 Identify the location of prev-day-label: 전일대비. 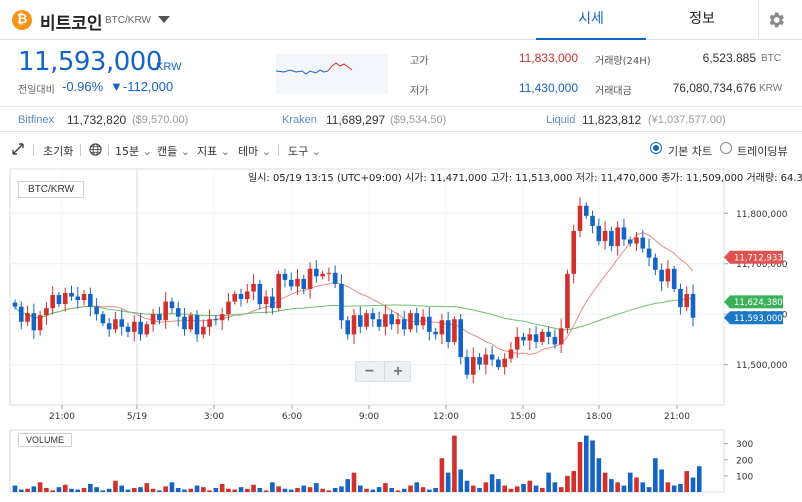
(36, 90).